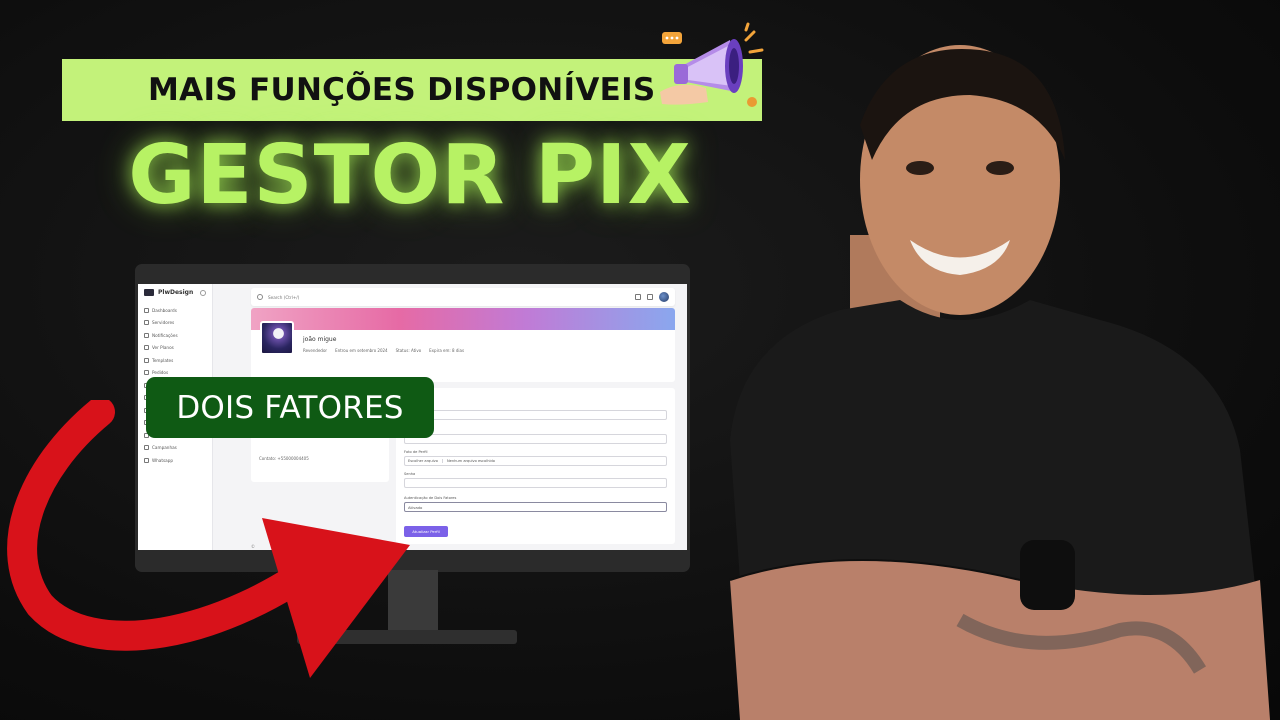 The image size is (1280, 720). Describe the element at coordinates (470, 461) in the screenshot. I see `file-status: Nenhum arquivo escolhido` at that location.